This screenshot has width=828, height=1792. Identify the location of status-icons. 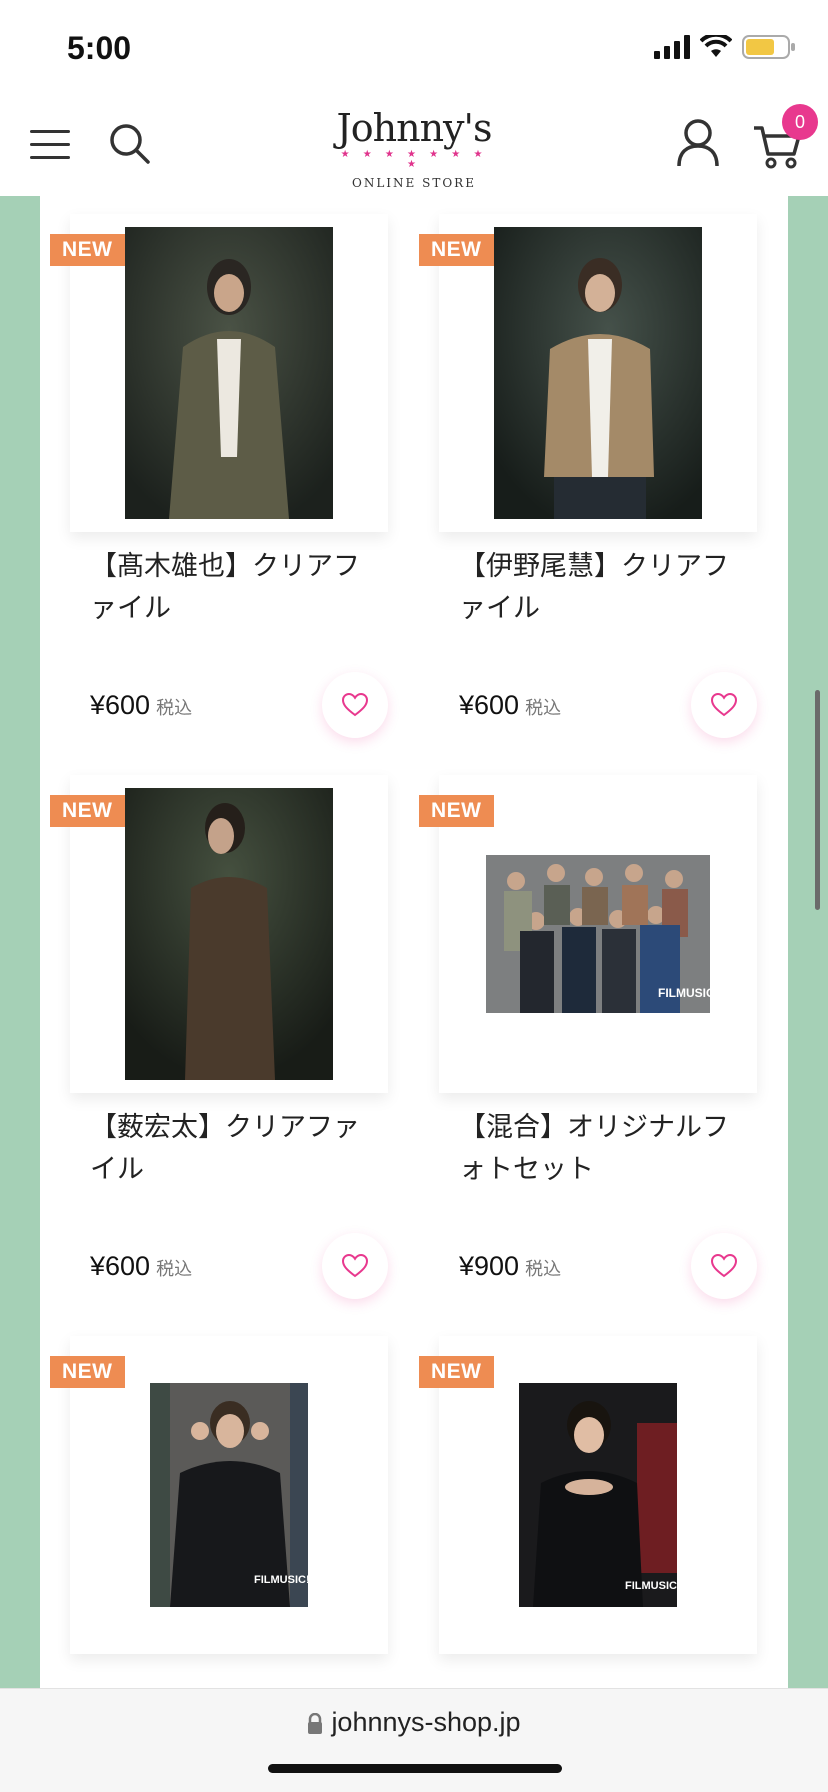
(725, 47).